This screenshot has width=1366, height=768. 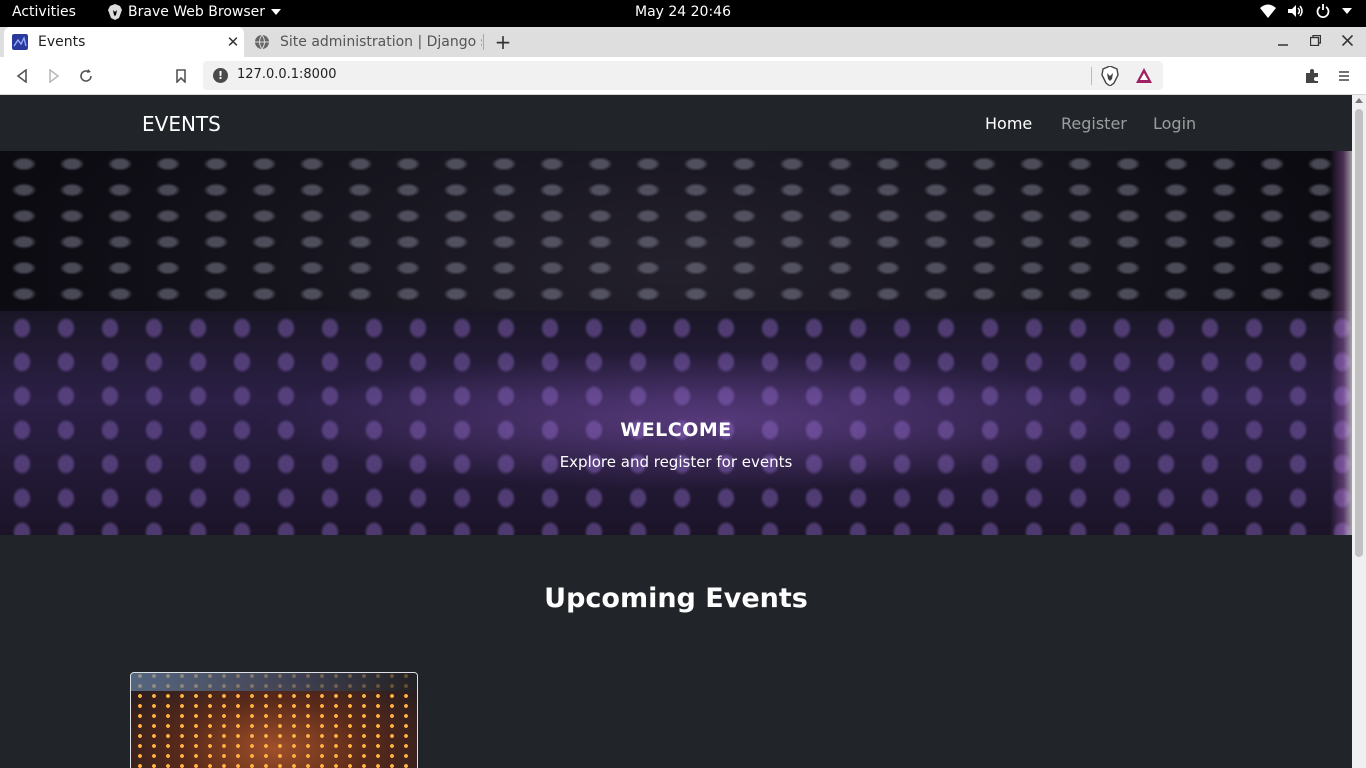 I want to click on nav-register: Register, so click(x=1094, y=123).